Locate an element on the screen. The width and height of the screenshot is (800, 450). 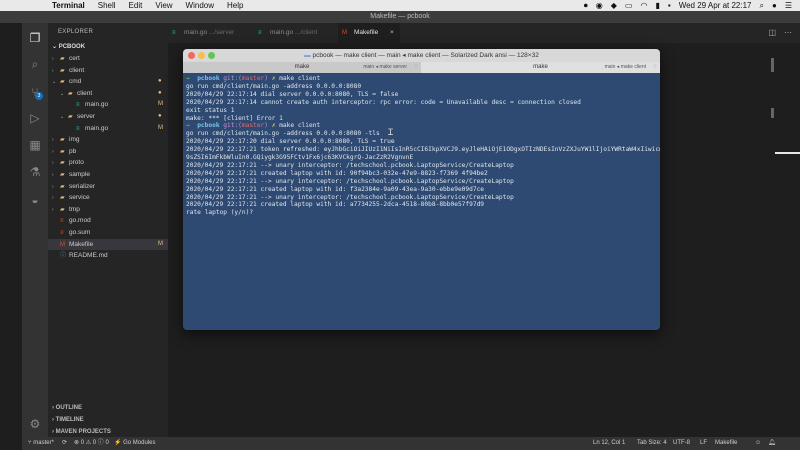
file-encoding: UTF-8 is located at coordinates (681, 443).